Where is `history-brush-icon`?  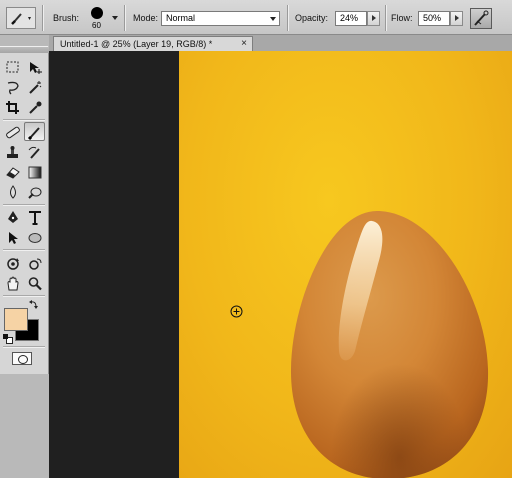 history-brush-icon is located at coordinates (34, 152).